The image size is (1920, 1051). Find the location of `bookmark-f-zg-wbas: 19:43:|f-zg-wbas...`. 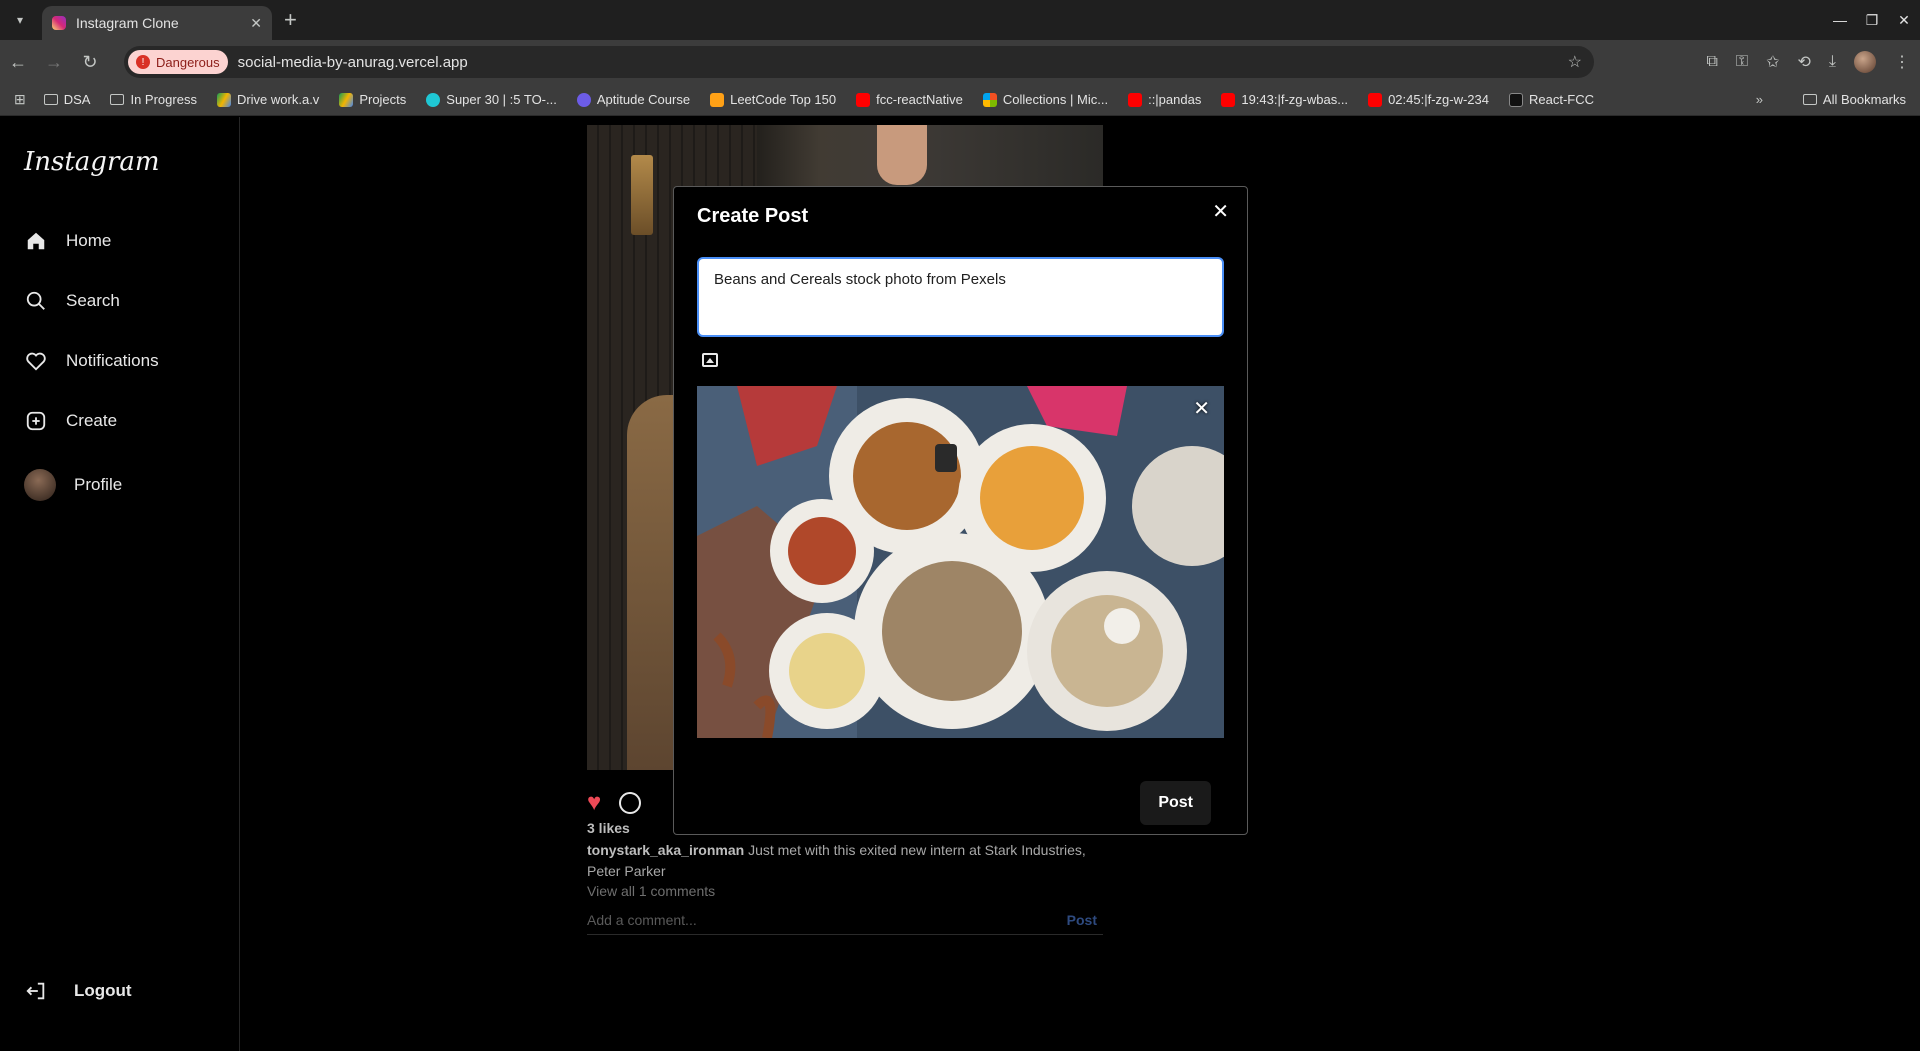

bookmark-f-zg-wbas: 19:43:|f-zg-wbas... is located at coordinates (1284, 99).